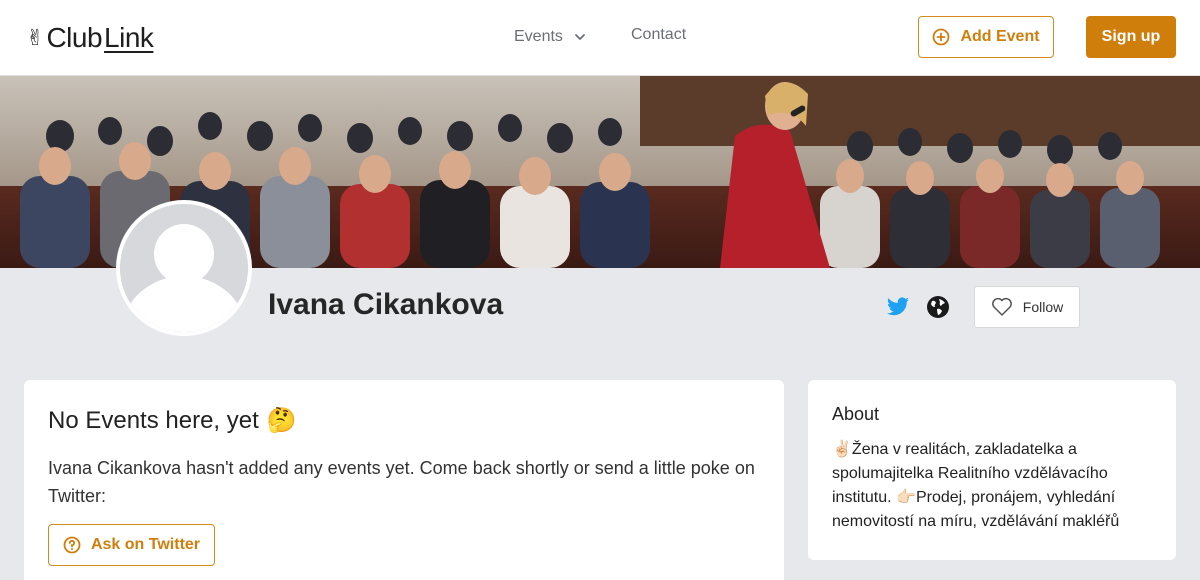 This screenshot has width=1200, height=580. Describe the element at coordinates (1000, 36) in the screenshot. I see `add-event-label: Add Event` at that location.